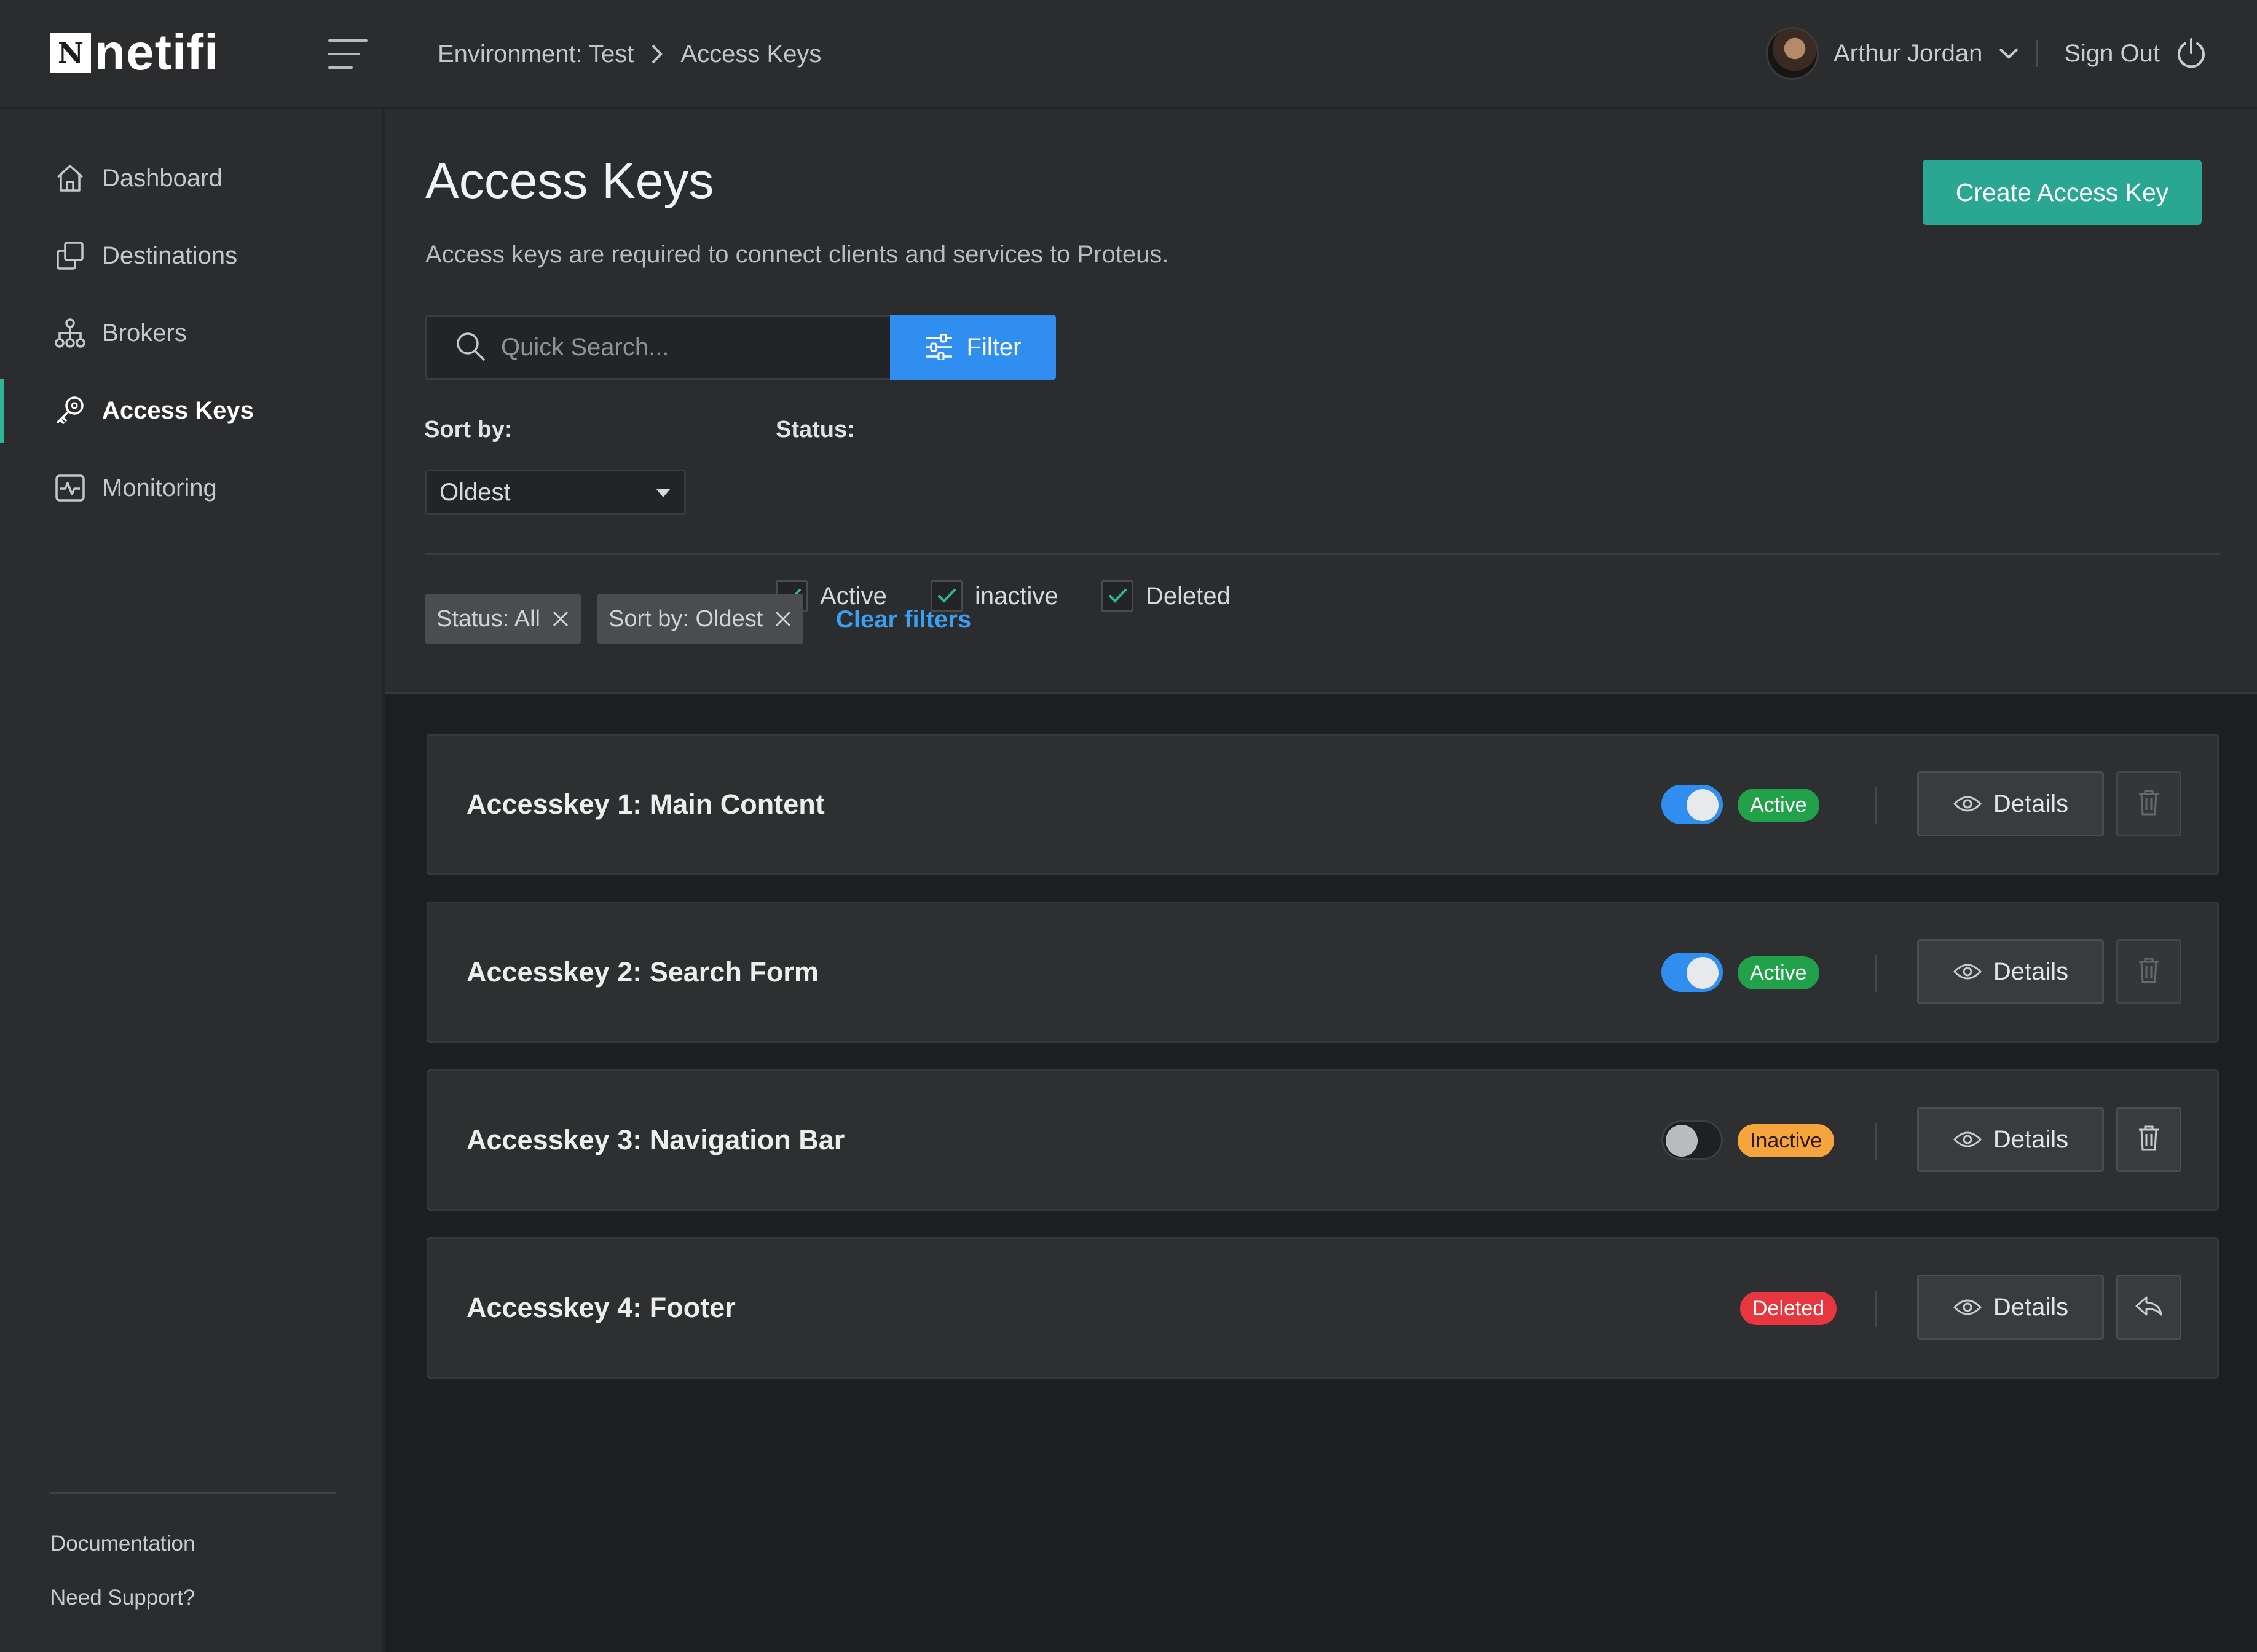  Describe the element at coordinates (555, 493) in the screenshot. I see `sort-select: Oldest` at that location.